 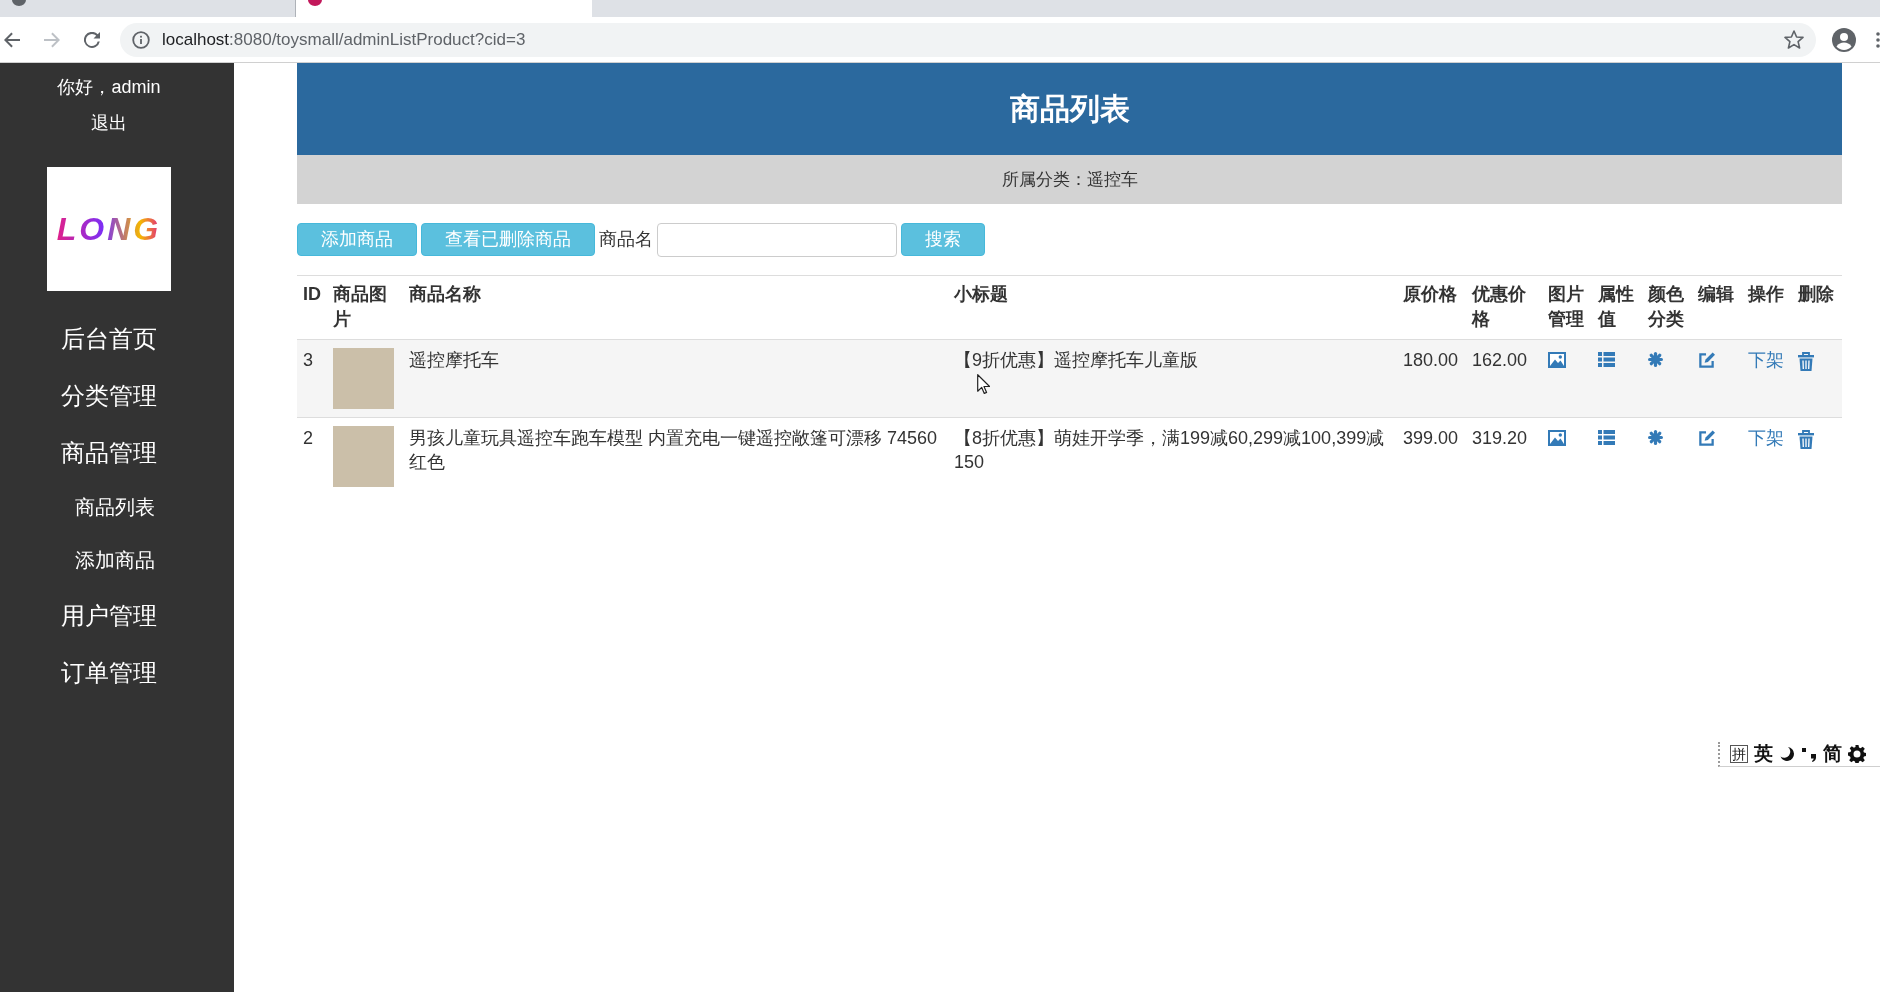 What do you see at coordinates (1832, 754) in the screenshot?
I see `ime-toggle-button: 简` at bounding box center [1832, 754].